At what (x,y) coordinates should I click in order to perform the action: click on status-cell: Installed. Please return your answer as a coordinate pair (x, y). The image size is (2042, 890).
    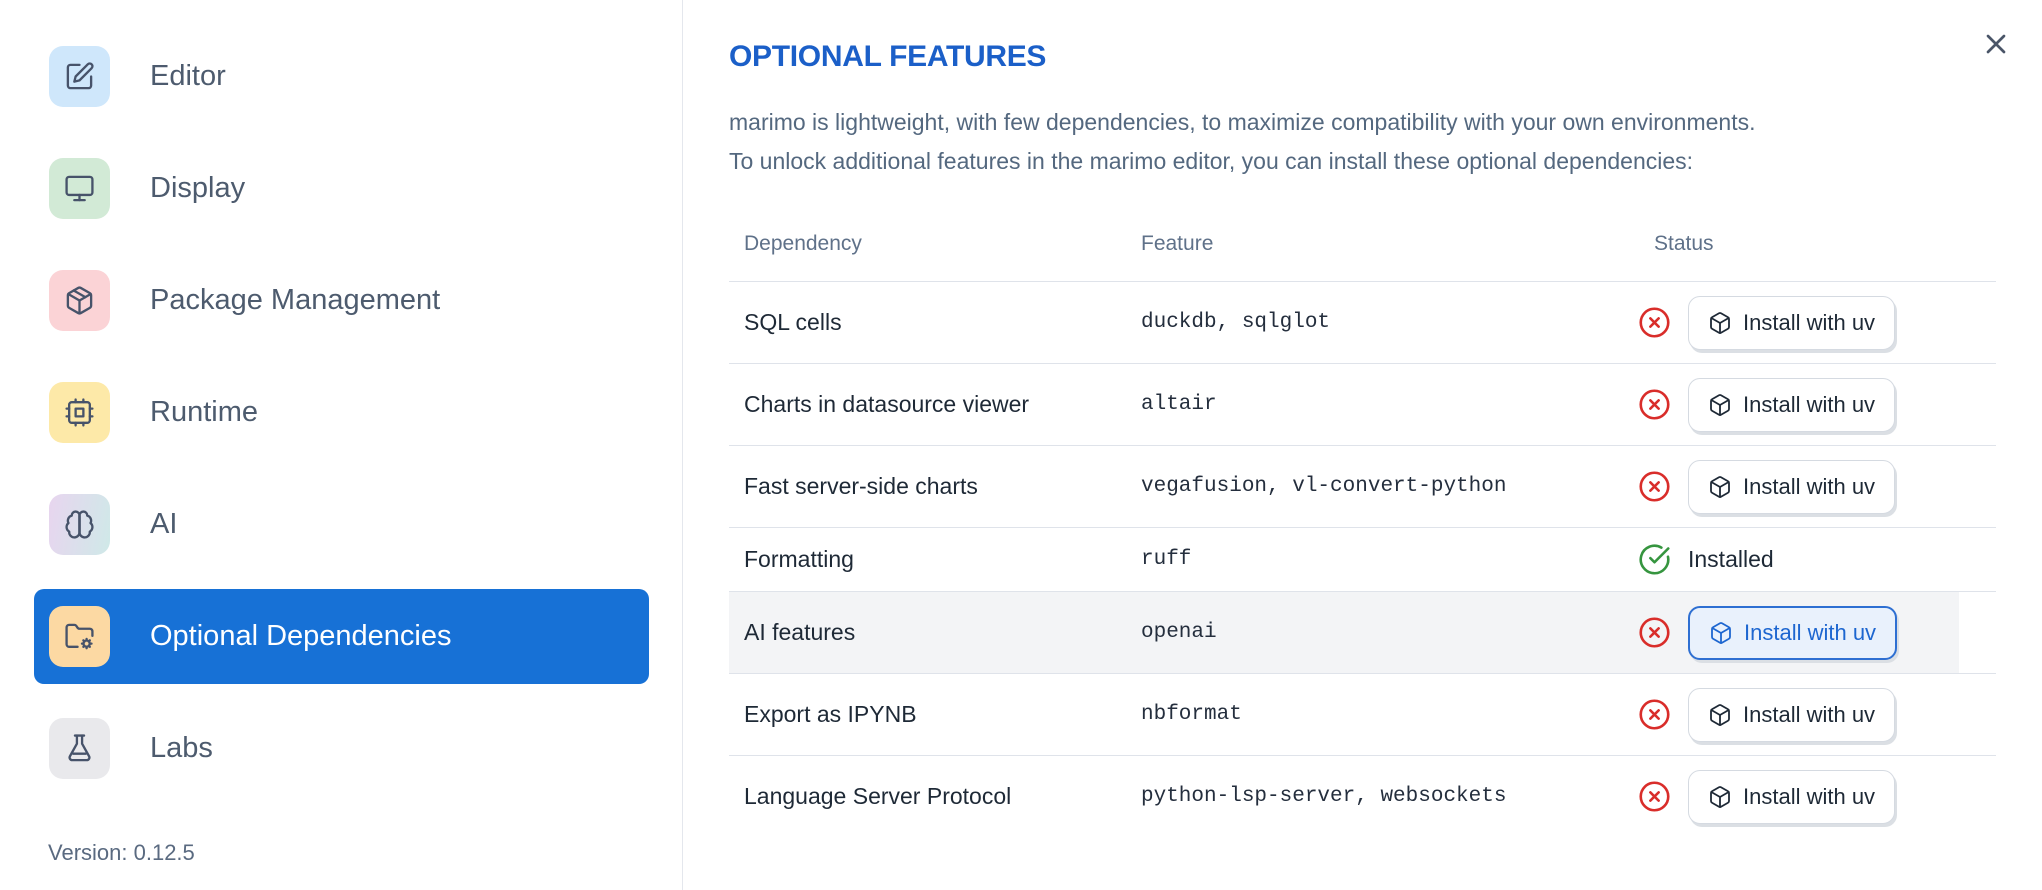
    Looking at the image, I should click on (1817, 559).